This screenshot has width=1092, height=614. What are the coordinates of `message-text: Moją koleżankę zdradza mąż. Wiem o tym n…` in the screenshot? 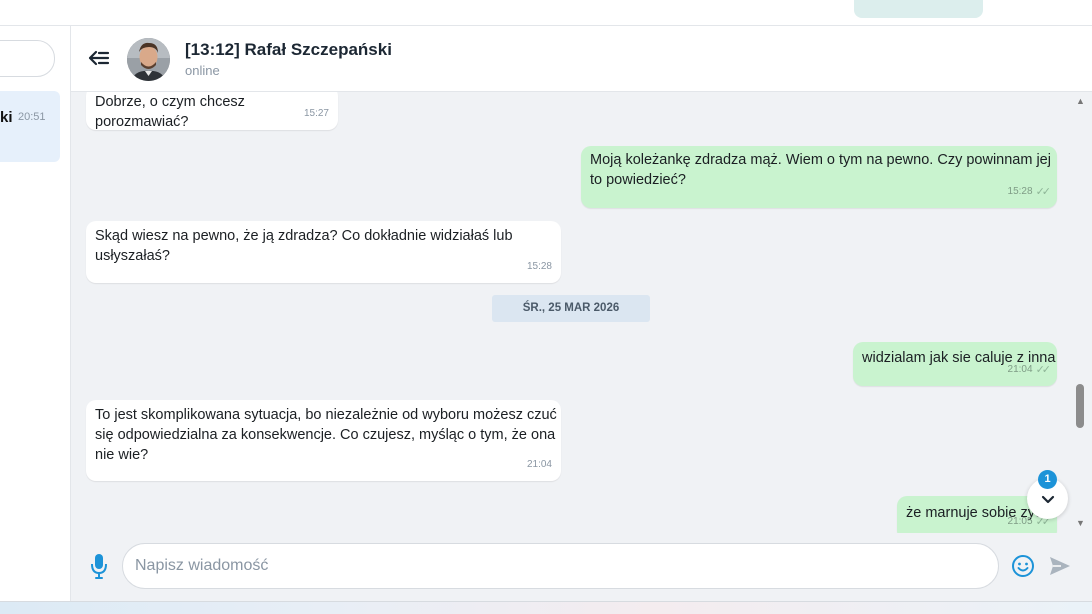 It's located at (820, 170).